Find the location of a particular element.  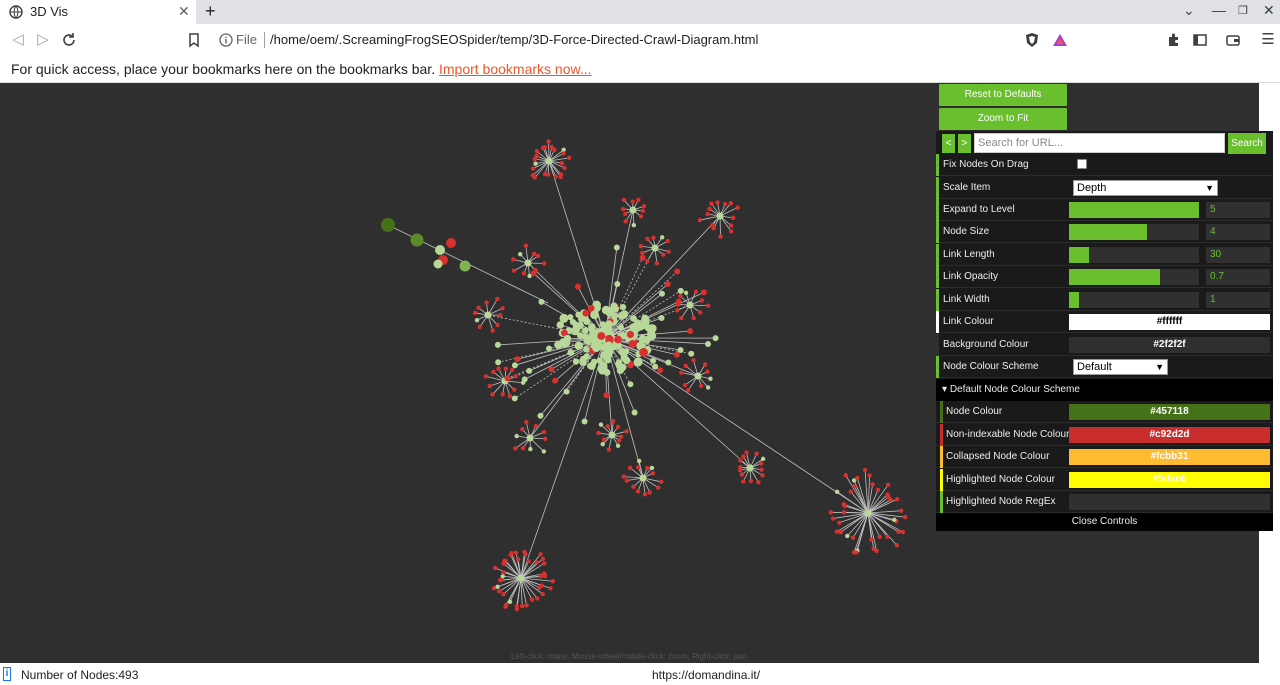

expand-level-input: 5 is located at coordinates (1238, 210).